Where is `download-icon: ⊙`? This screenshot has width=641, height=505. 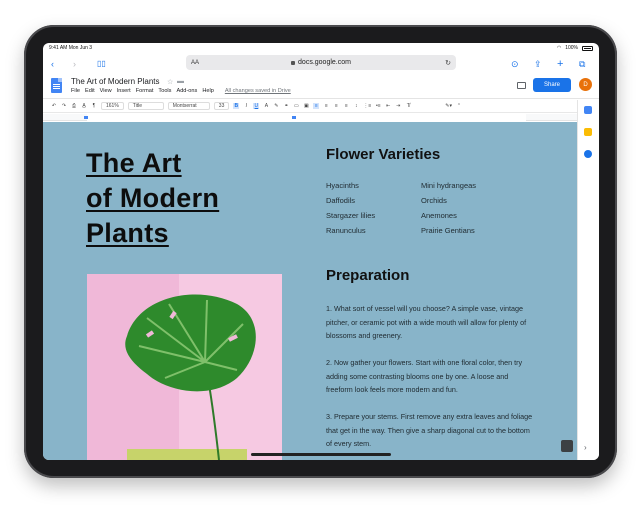 download-icon: ⊙ is located at coordinates (515, 64).